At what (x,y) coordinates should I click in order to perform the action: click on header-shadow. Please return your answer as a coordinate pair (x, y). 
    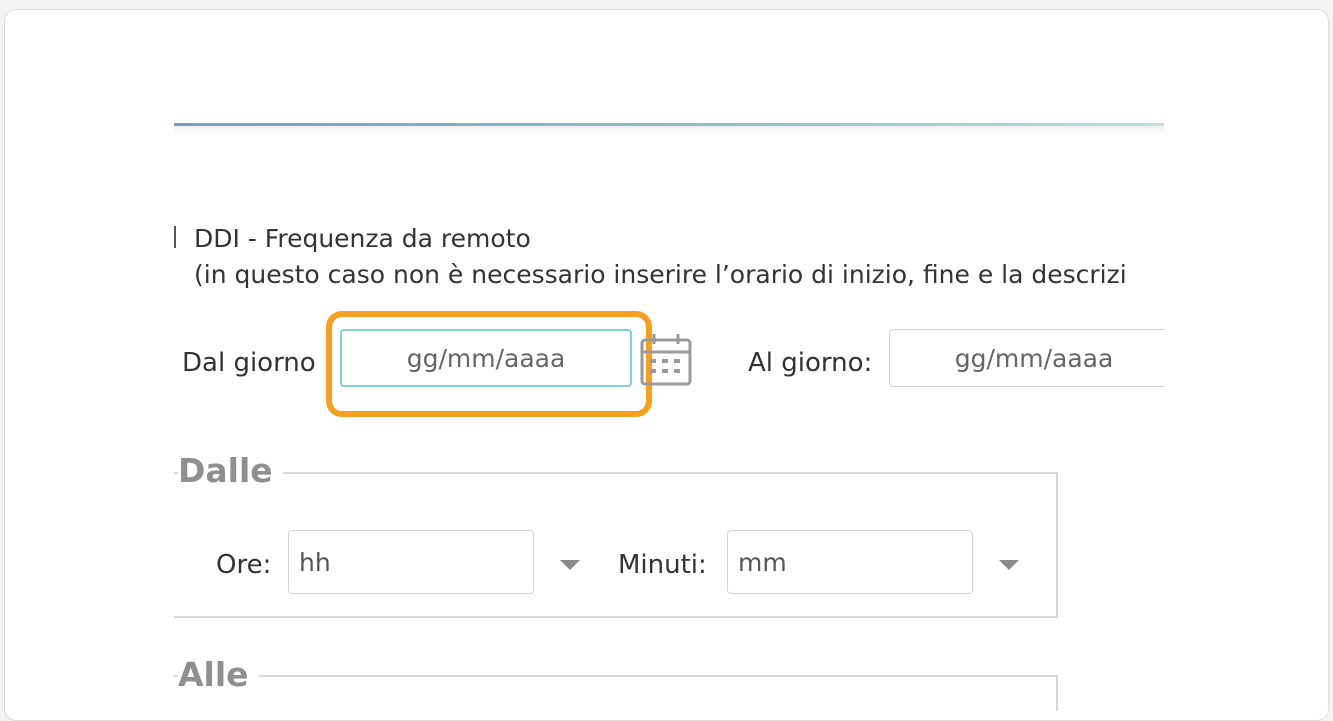
    Looking at the image, I should click on (669, 131).